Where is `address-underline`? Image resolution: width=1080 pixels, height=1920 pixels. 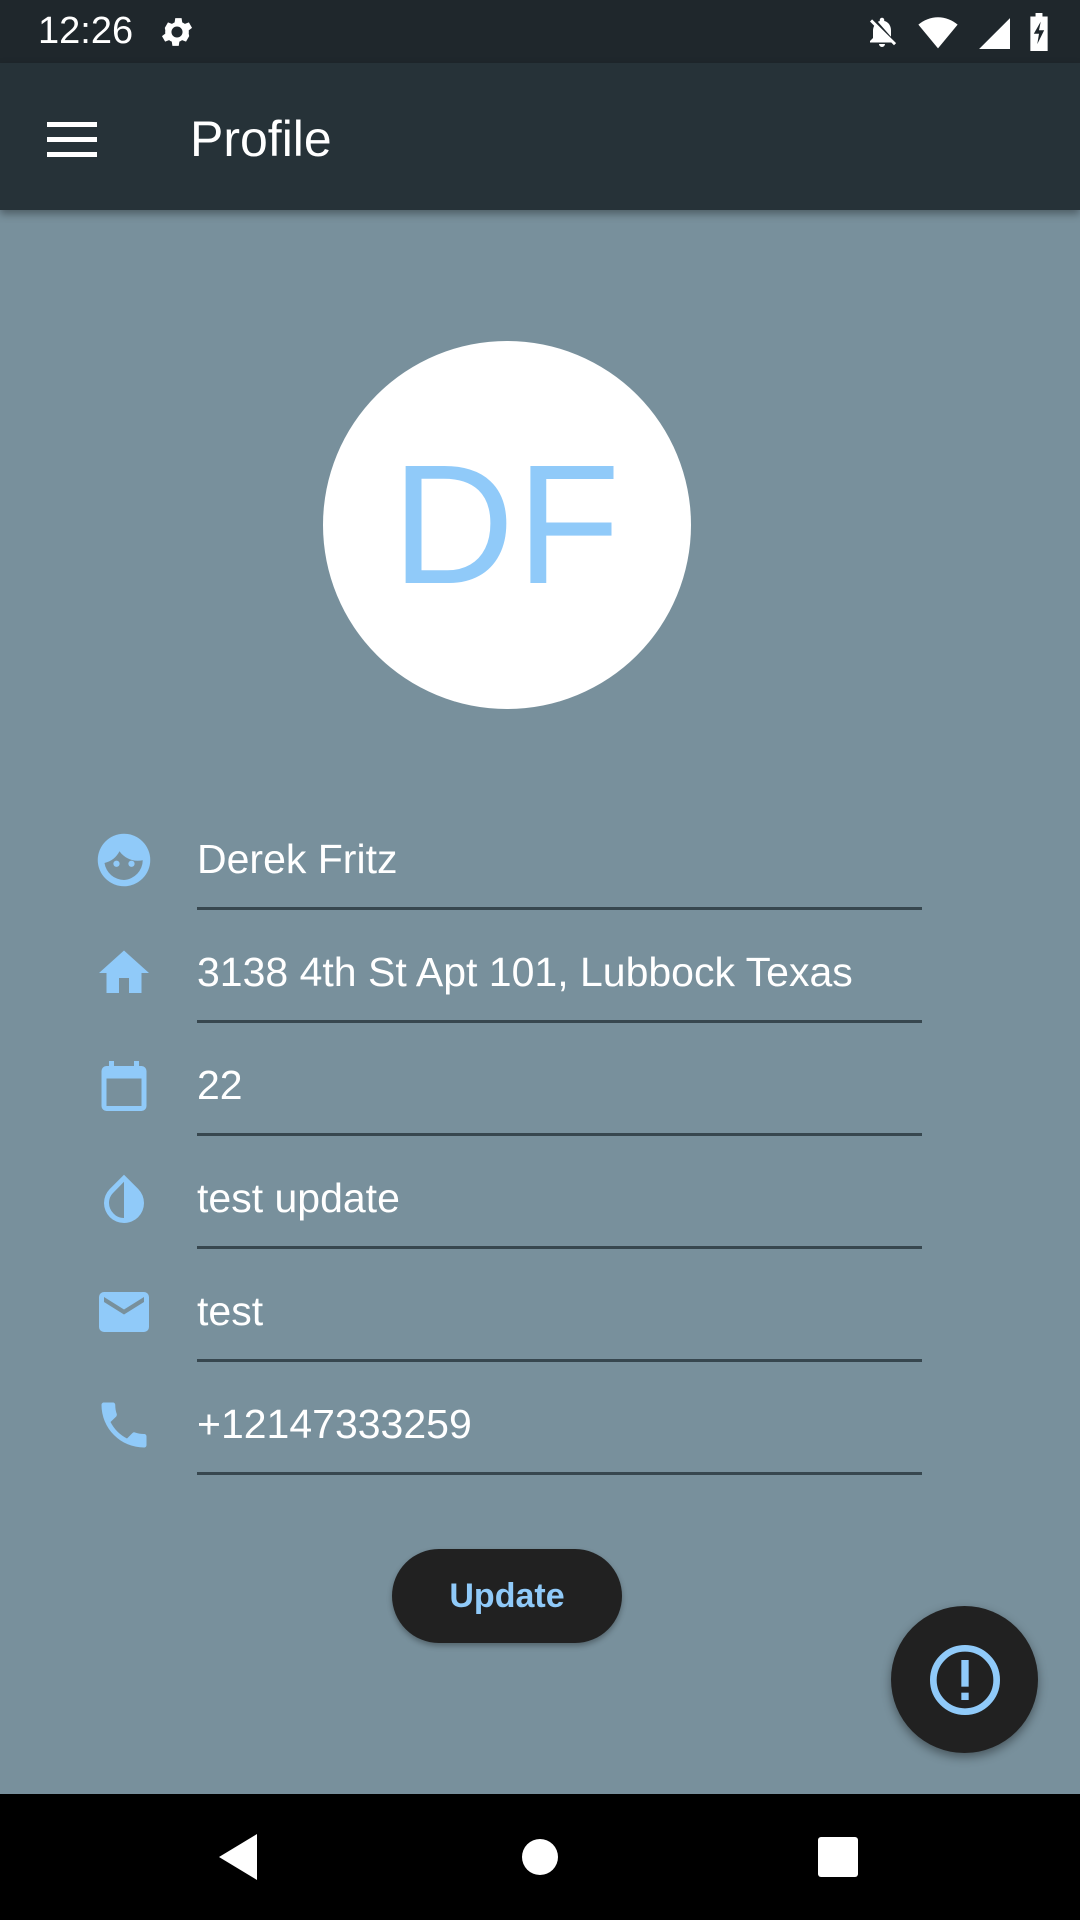 address-underline is located at coordinates (559, 1021).